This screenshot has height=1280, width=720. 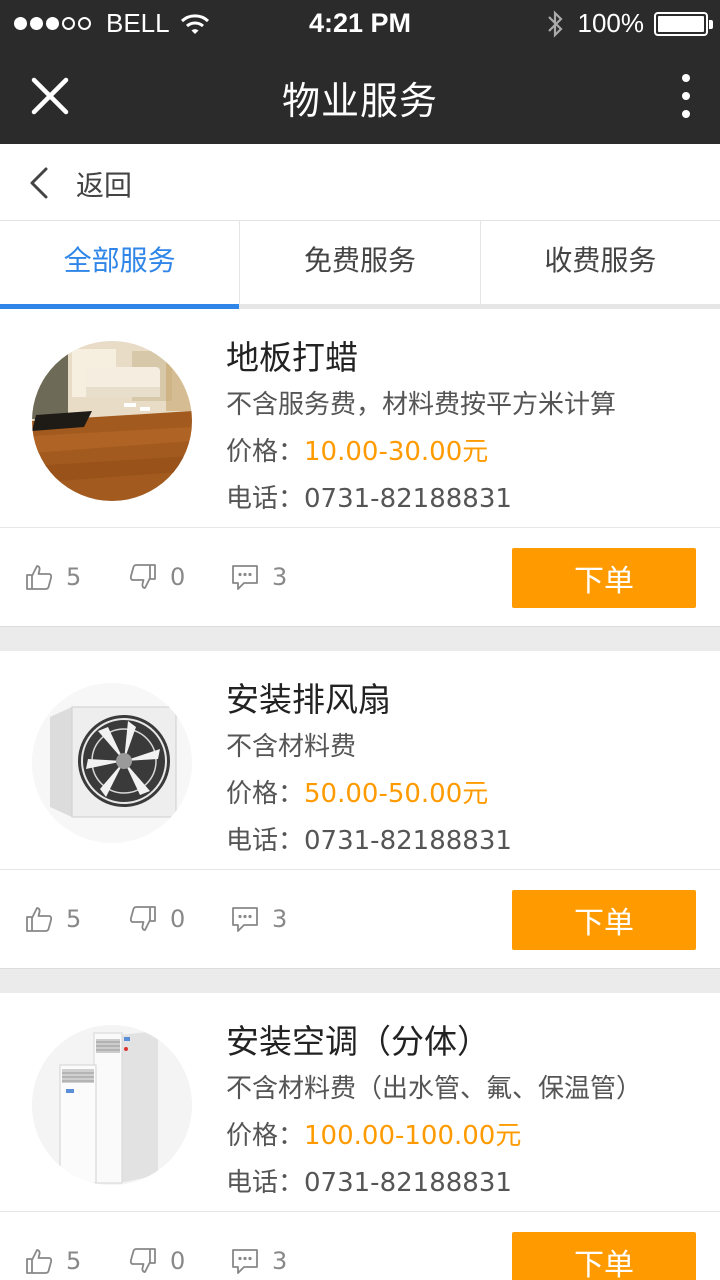 I want to click on nav-bar: 物业服务, so click(x=360, y=96).